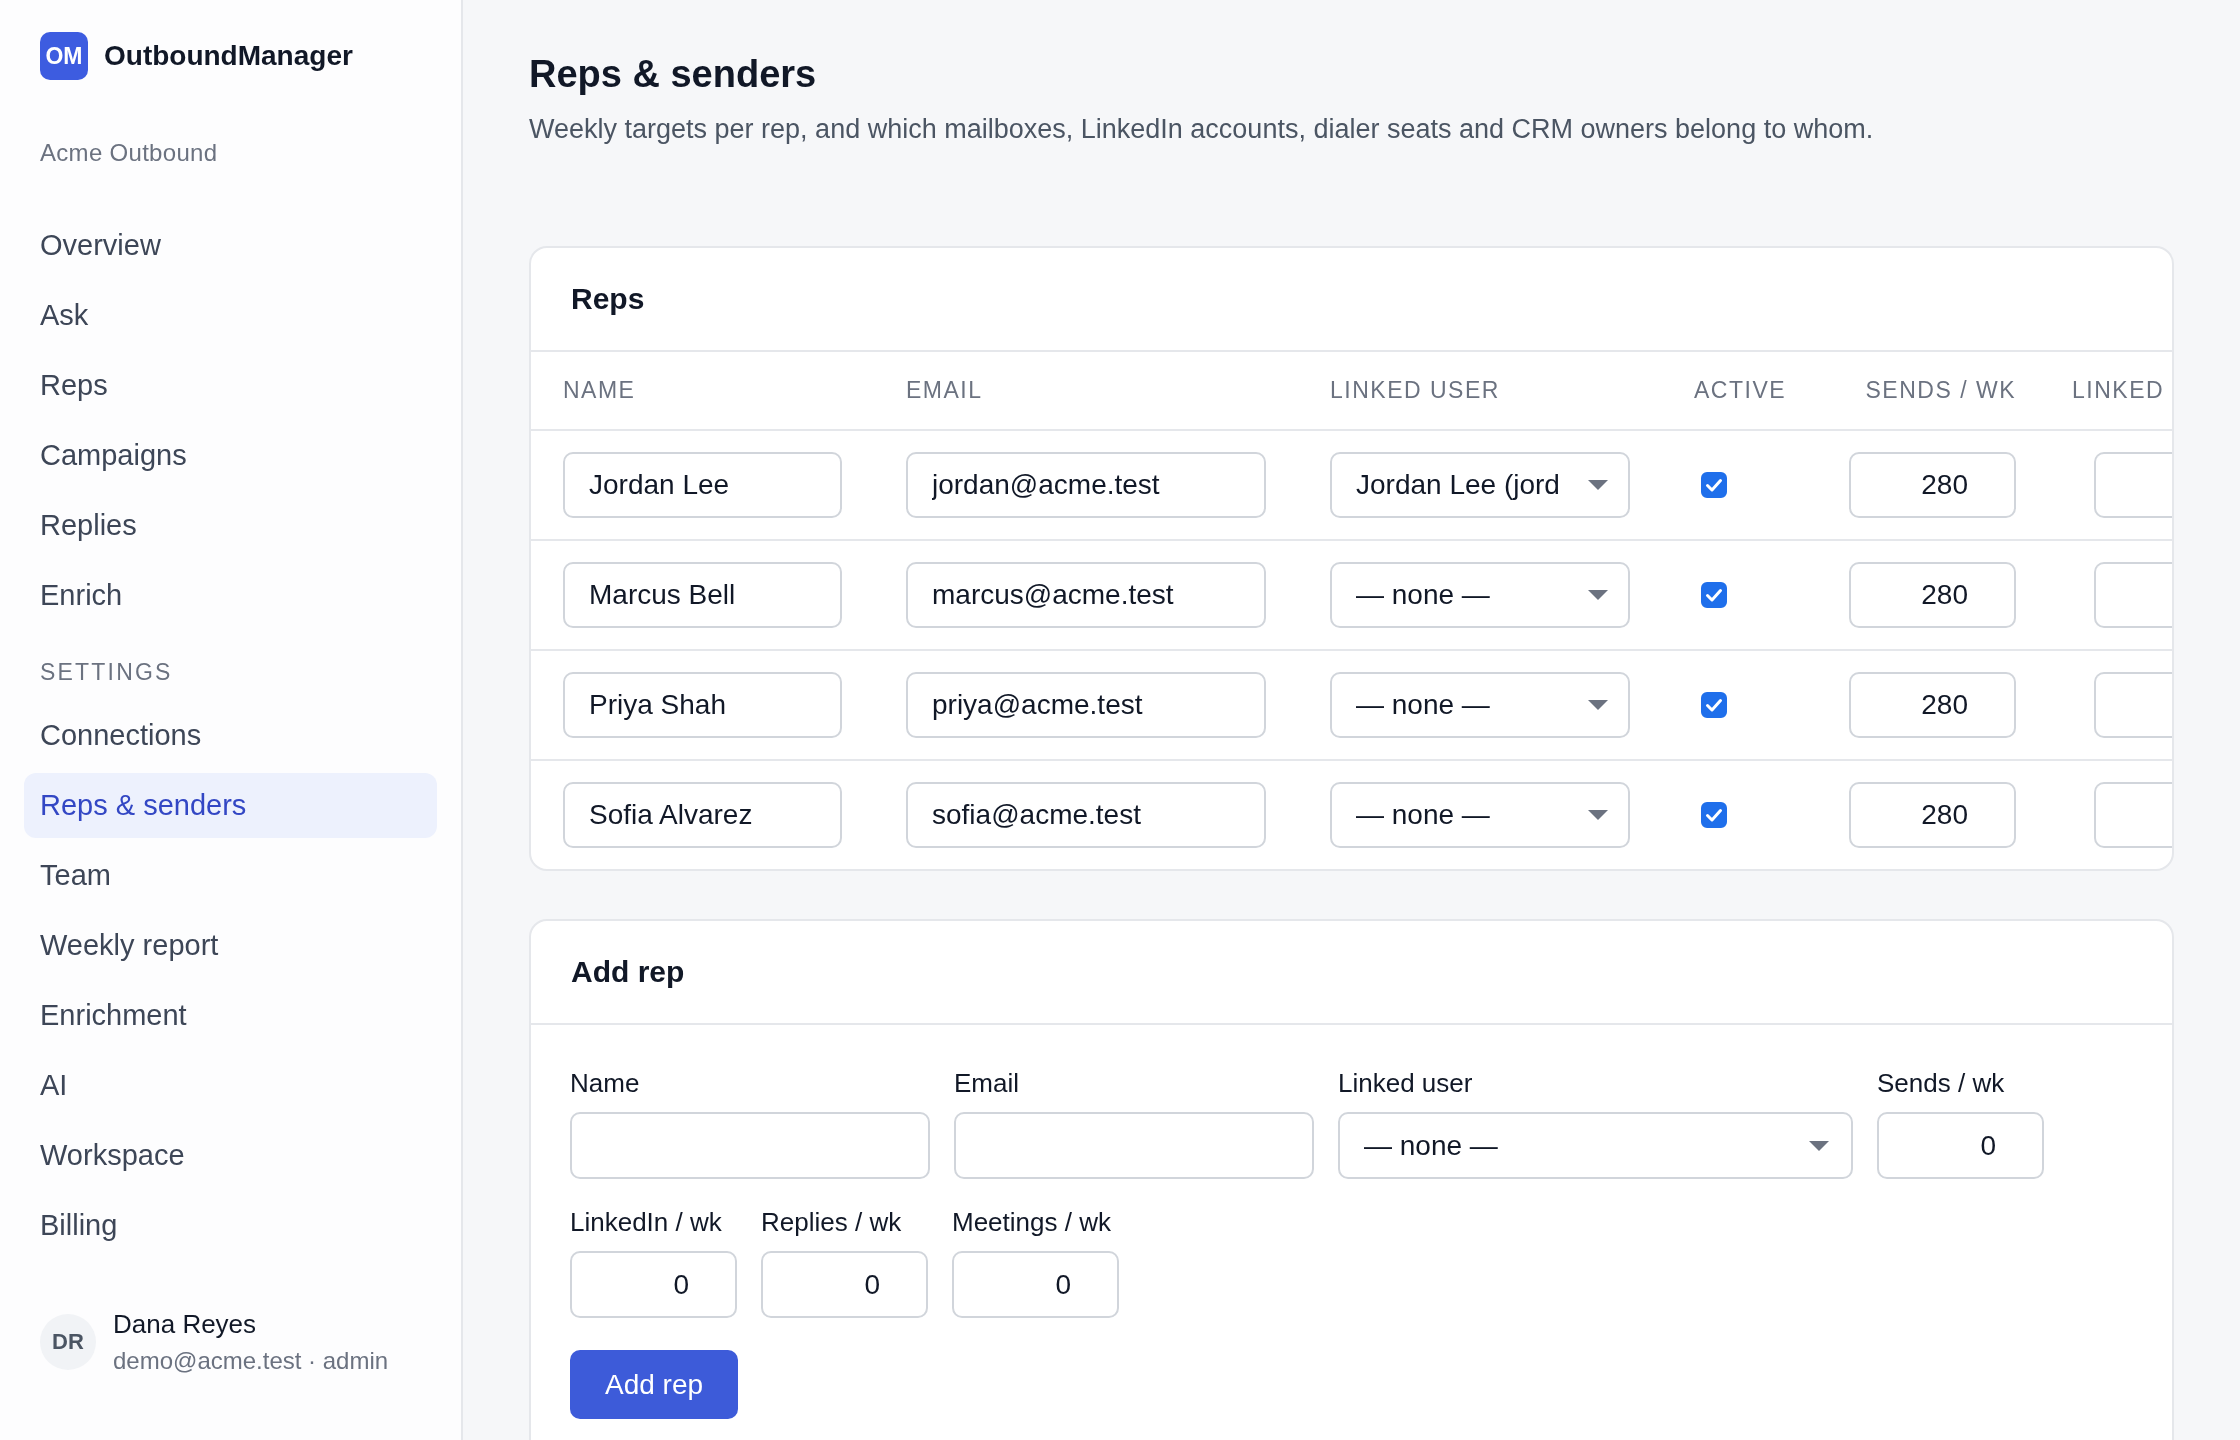  Describe the element at coordinates (945, 390) in the screenshot. I see `column-header: EMAIL` at that location.